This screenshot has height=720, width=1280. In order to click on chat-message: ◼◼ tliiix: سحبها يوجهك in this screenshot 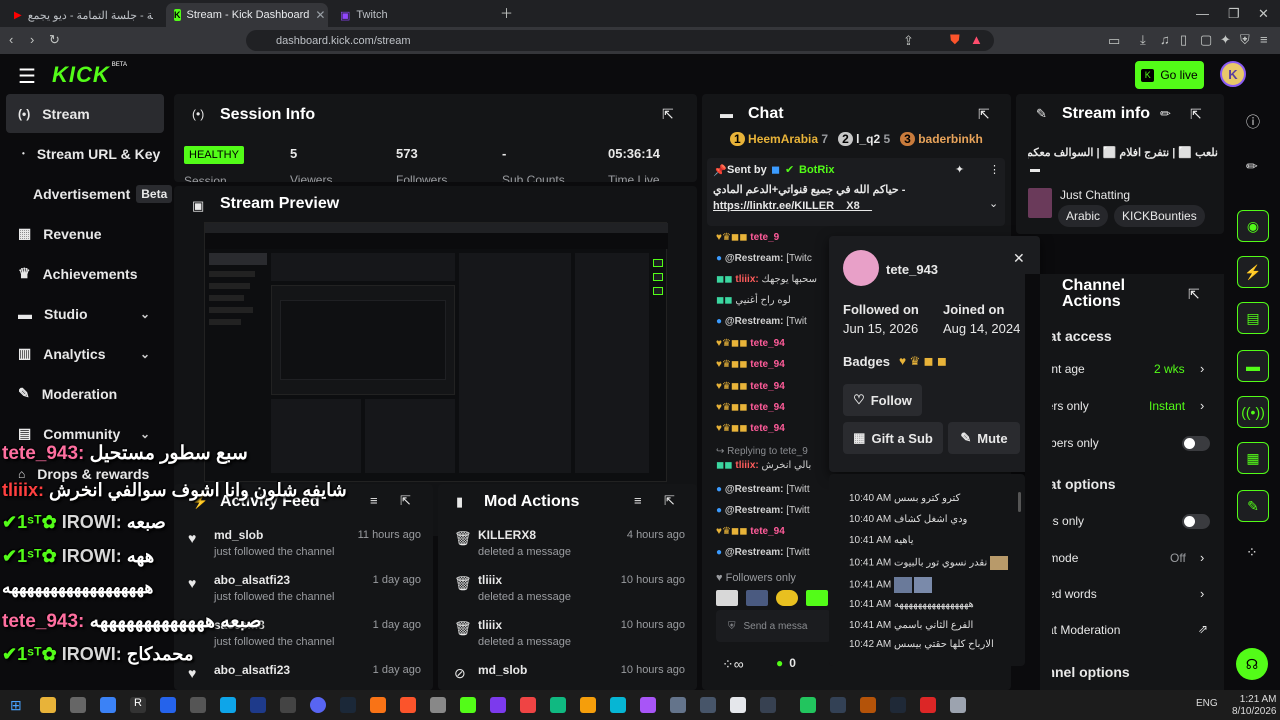, I will do `click(766, 279)`.